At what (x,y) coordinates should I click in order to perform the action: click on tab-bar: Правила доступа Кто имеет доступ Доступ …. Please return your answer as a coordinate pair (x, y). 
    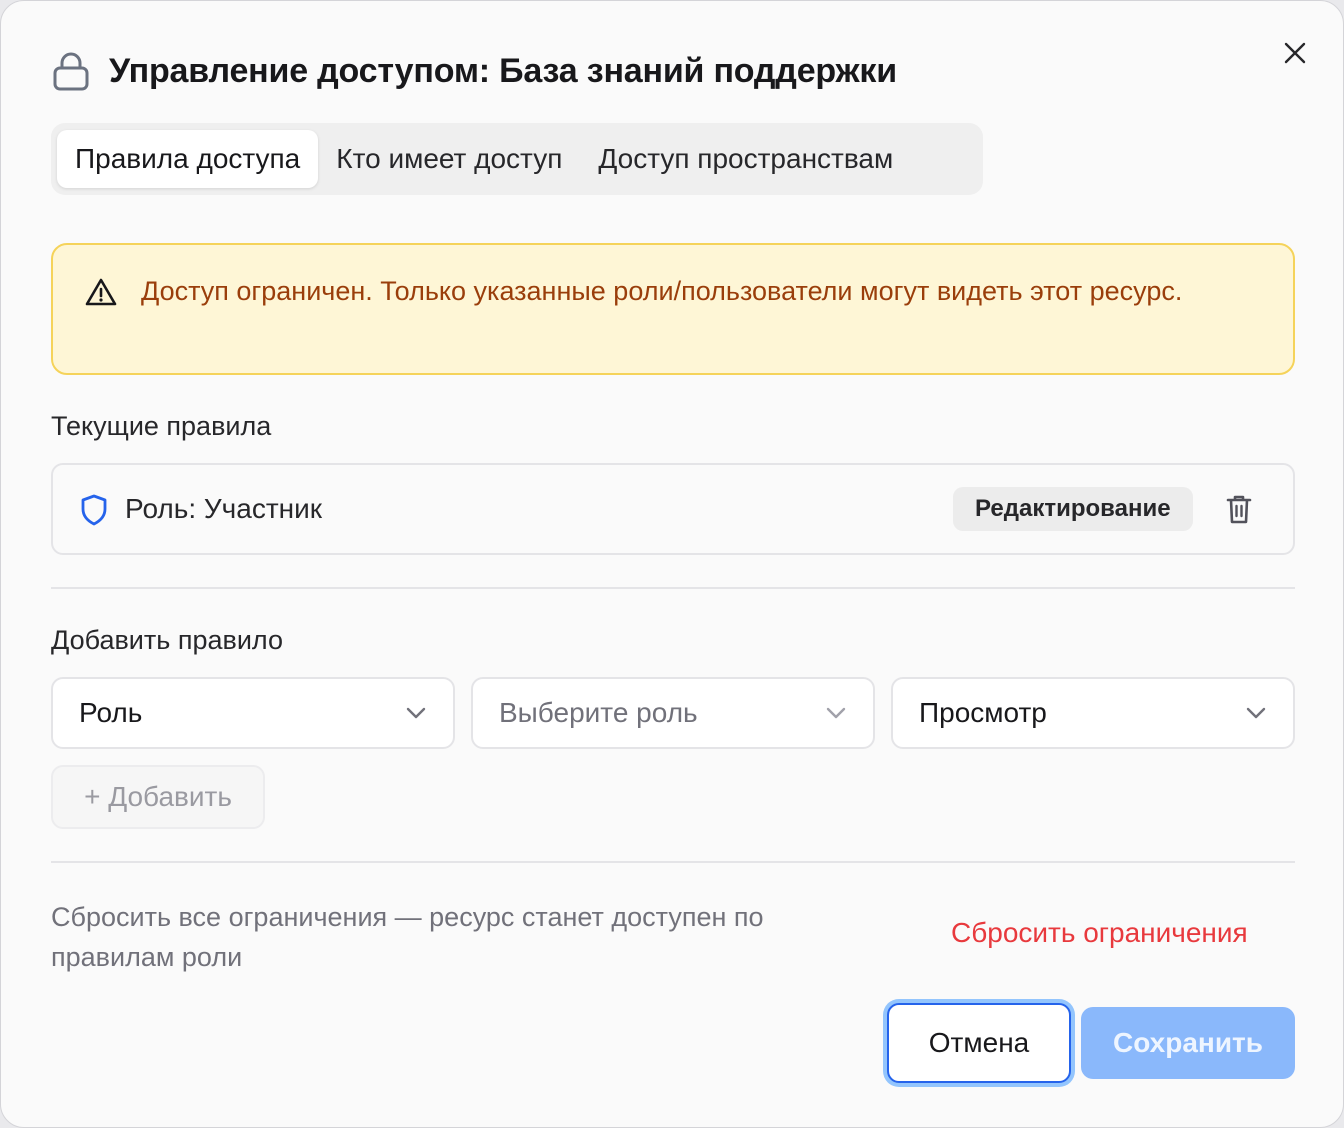
    Looking at the image, I should click on (517, 159).